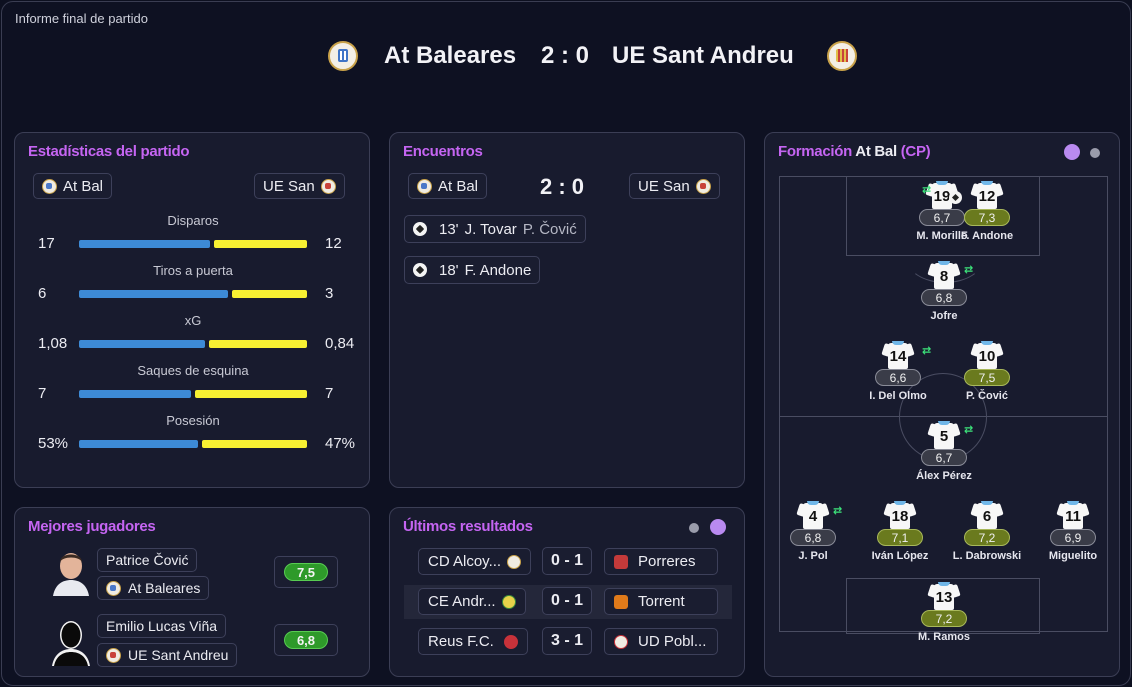 This screenshot has height=687, width=1132. I want to click on encounters-score: 2 : 0, so click(562, 186).